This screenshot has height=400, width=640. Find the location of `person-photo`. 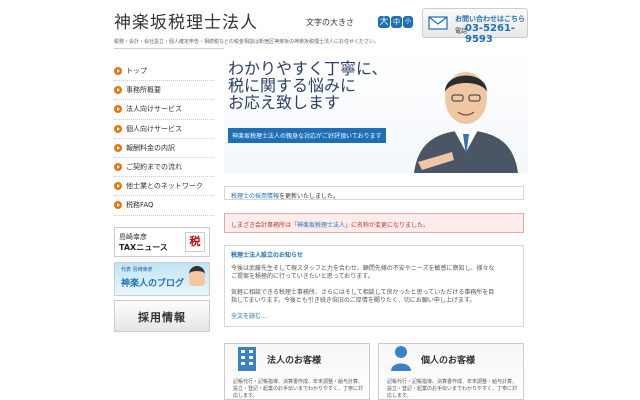

person-photo is located at coordinates (466, 122).